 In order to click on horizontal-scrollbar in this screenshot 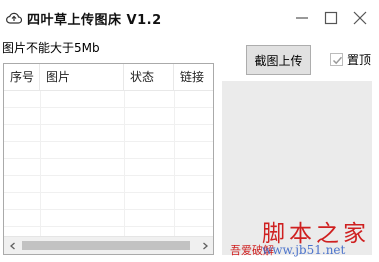, I will do `click(108, 245)`.